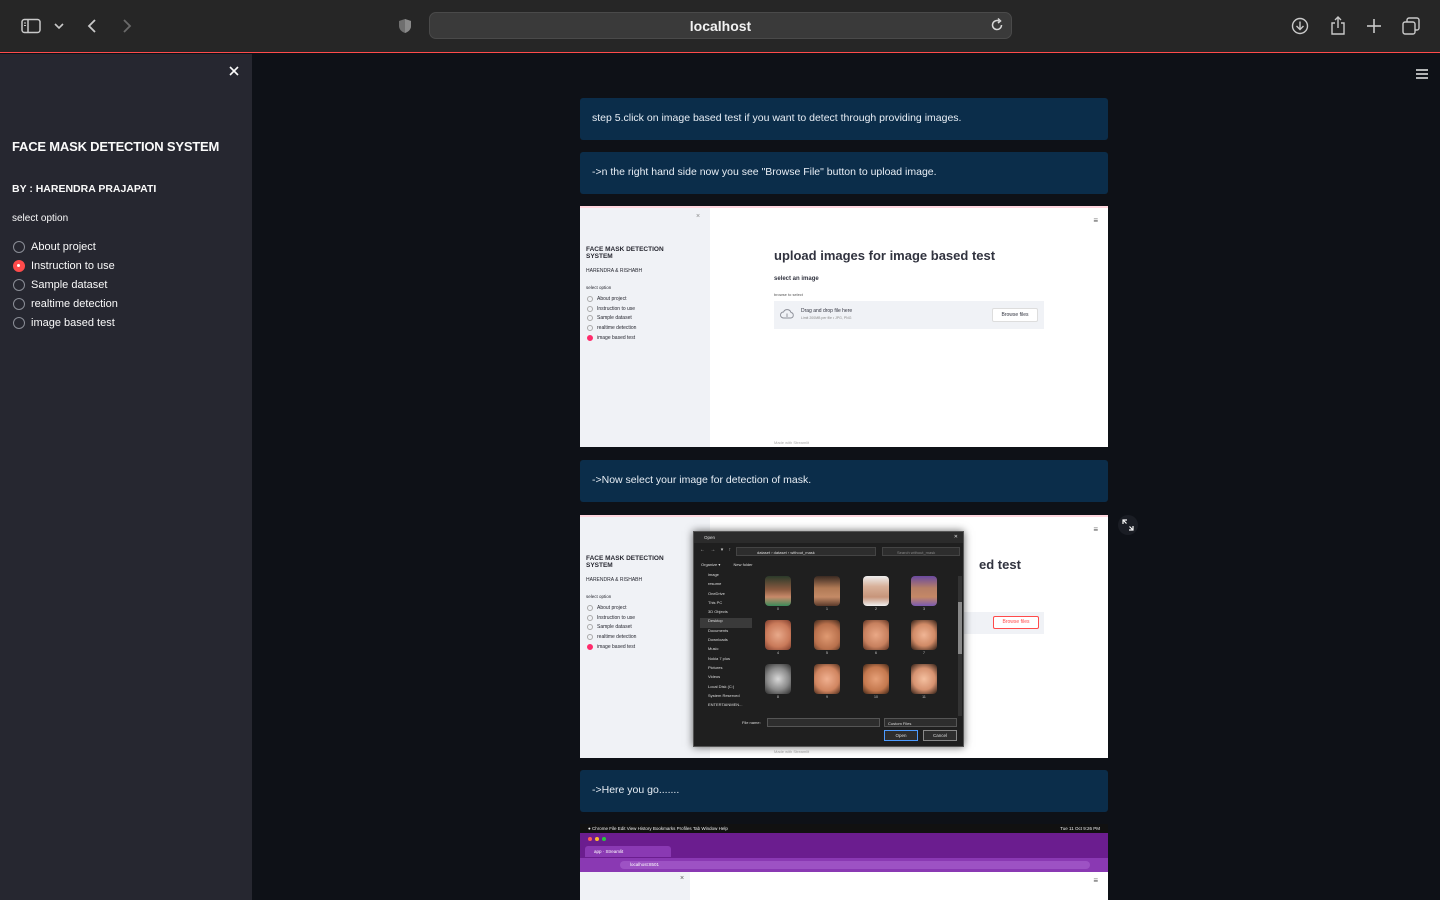  I want to click on address-bar: localhost, so click(720, 25).